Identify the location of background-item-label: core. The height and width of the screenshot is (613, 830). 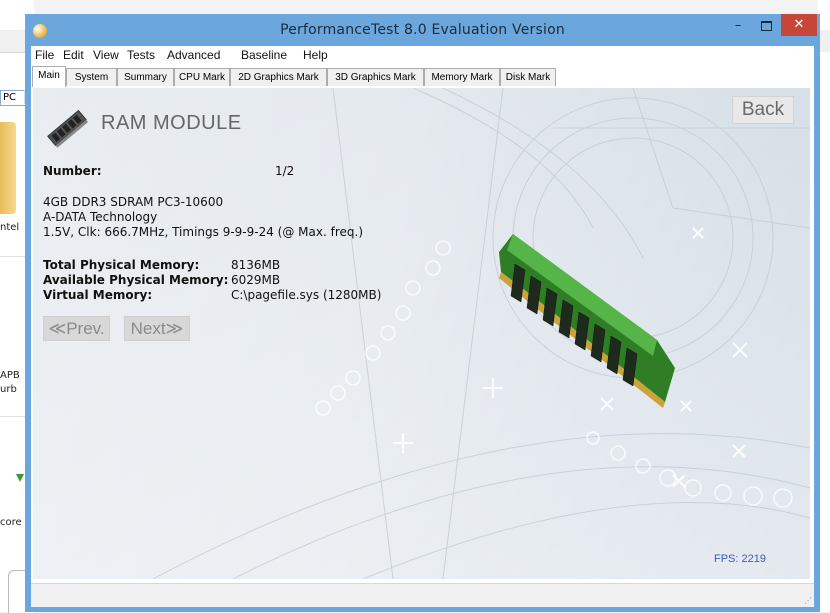
(11, 522).